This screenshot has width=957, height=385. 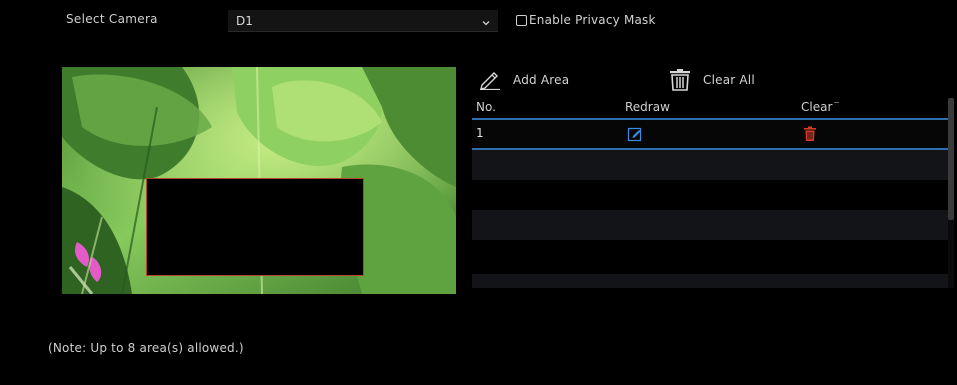 What do you see at coordinates (146, 348) in the screenshot?
I see `area-limit-note: (Note: Up to 8 area(s) allowed.)` at bounding box center [146, 348].